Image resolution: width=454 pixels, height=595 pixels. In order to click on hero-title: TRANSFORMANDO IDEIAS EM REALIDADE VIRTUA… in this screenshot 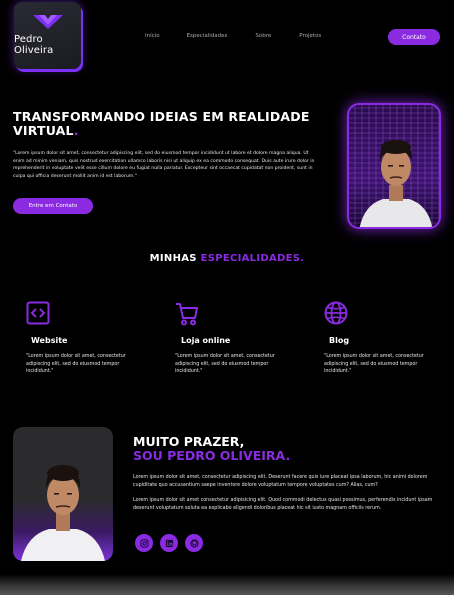, I will do `click(163, 124)`.